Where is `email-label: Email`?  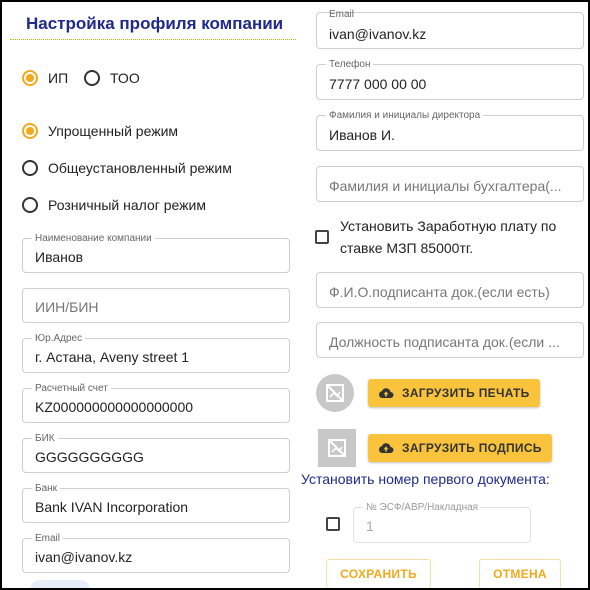 email-label: Email is located at coordinates (342, 14).